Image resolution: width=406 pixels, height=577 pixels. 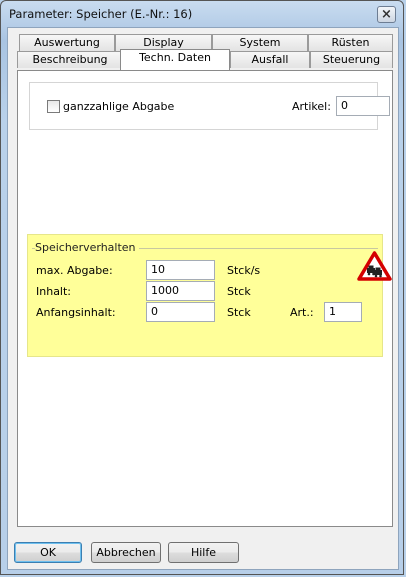 What do you see at coordinates (48, 552) in the screenshot?
I see `ok-button: OK` at bounding box center [48, 552].